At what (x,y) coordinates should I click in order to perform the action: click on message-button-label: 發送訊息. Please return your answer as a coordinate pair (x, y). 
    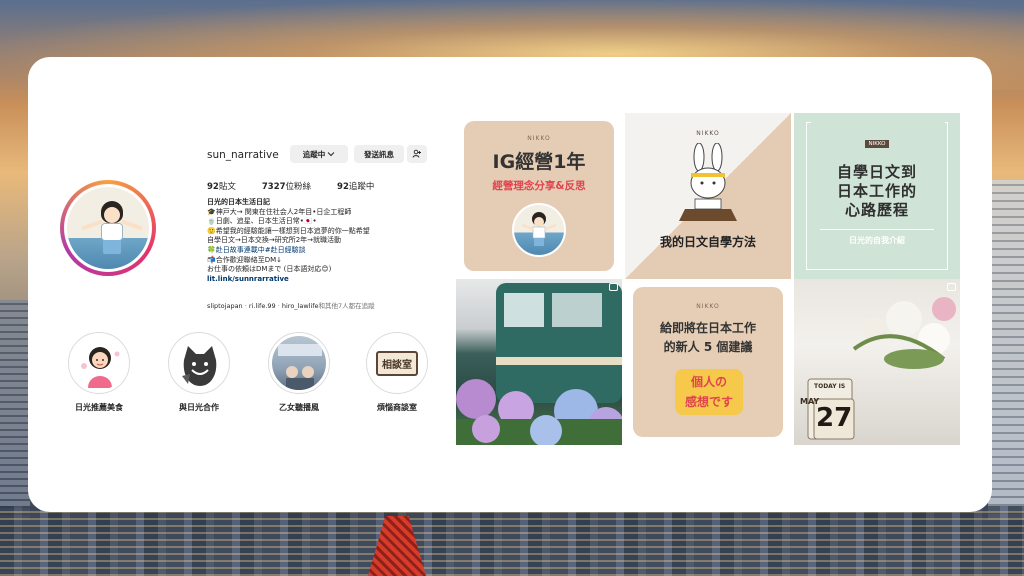
    Looking at the image, I should click on (379, 154).